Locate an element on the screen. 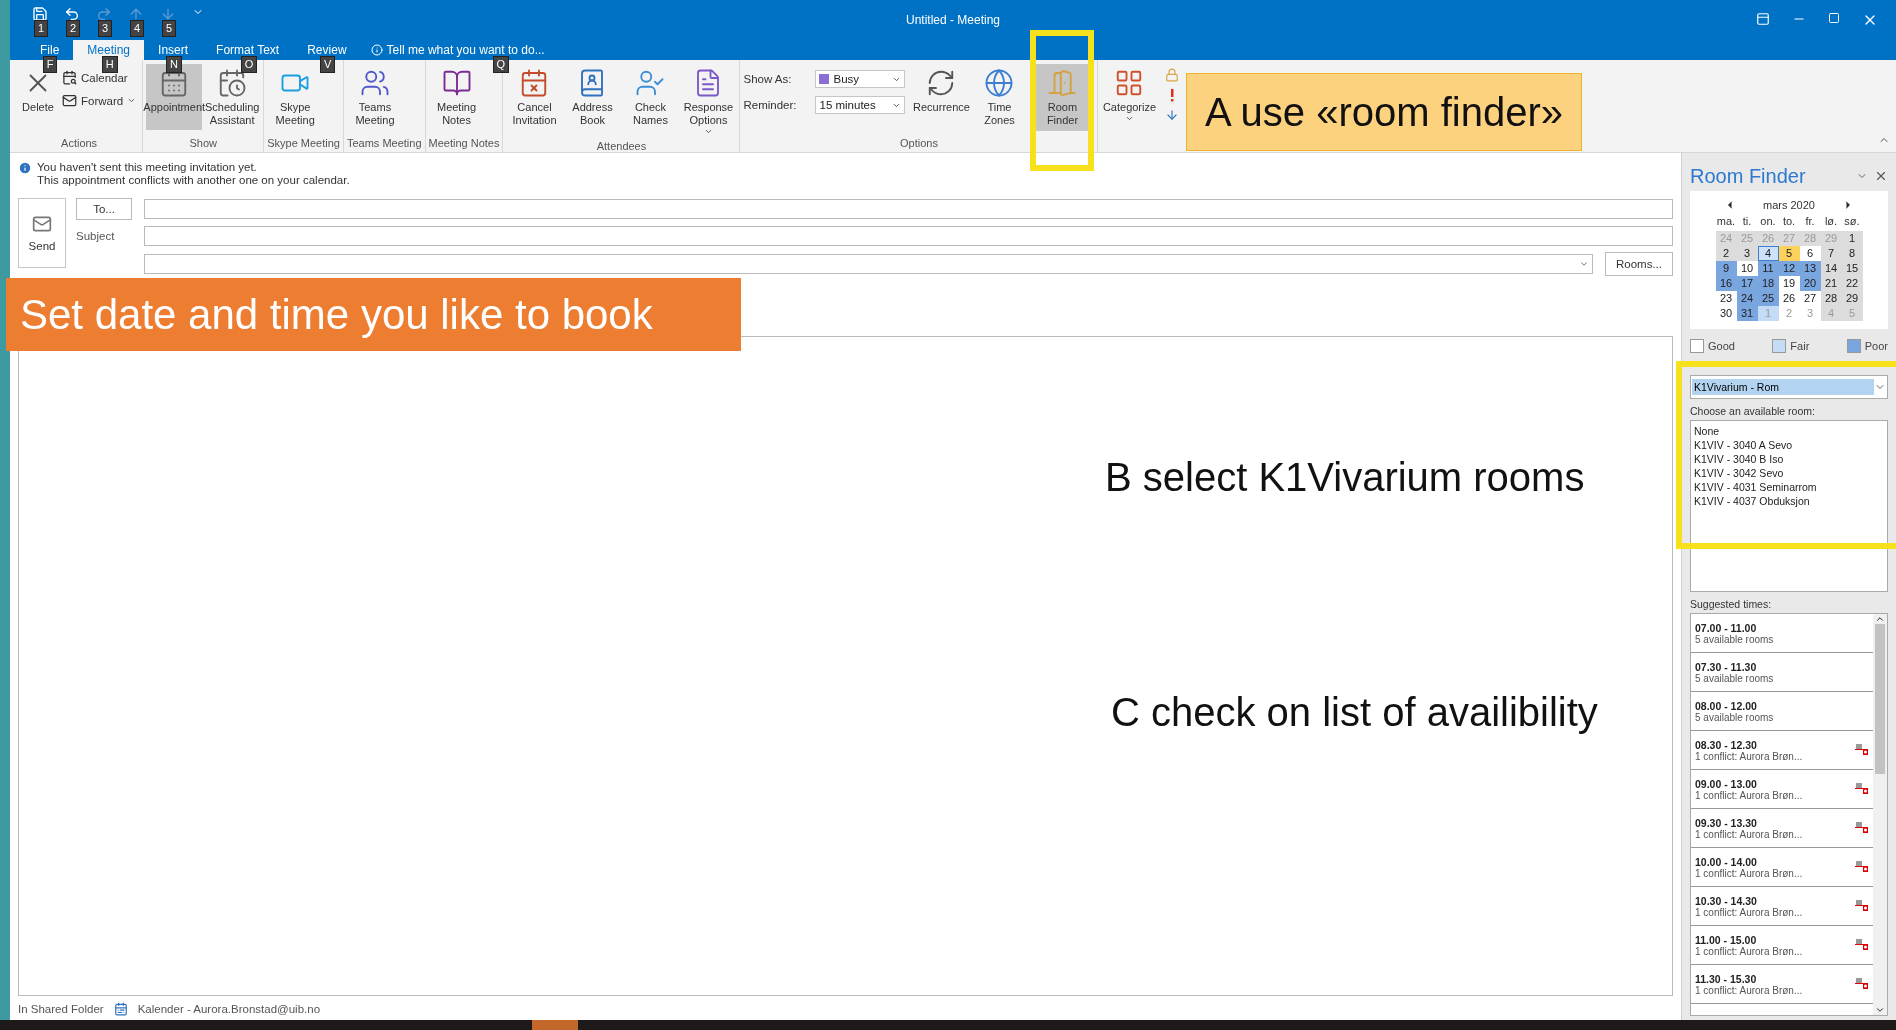 This screenshot has width=1896, height=1030. info-icon is located at coordinates (25, 168).